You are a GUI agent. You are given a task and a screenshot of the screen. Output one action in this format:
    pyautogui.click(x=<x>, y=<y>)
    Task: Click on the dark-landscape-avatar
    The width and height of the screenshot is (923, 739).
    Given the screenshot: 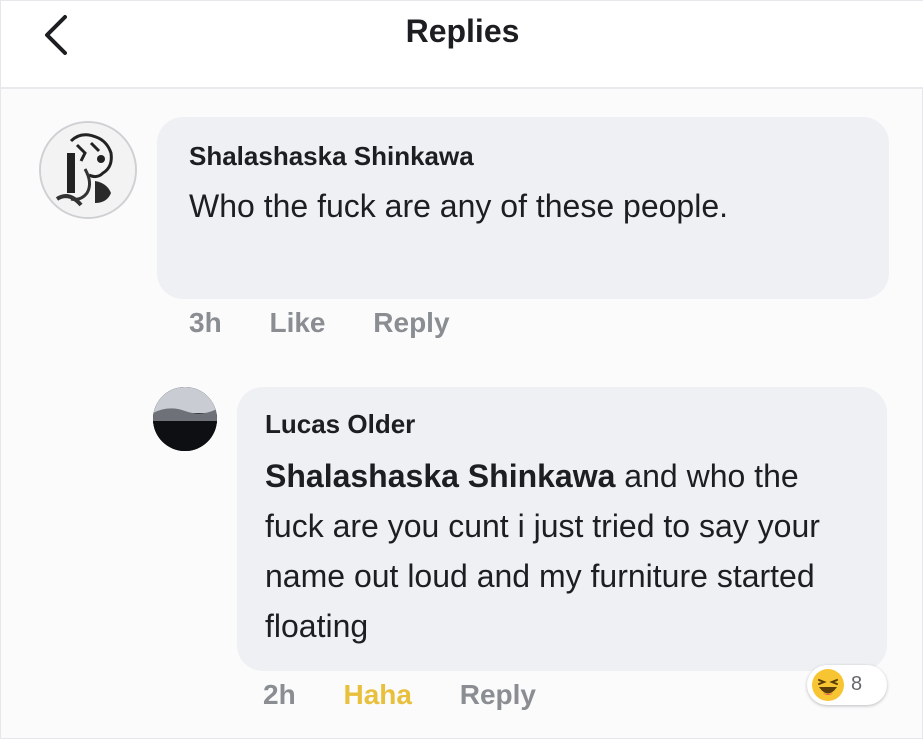 What is the action you would take?
    pyautogui.click(x=185, y=419)
    